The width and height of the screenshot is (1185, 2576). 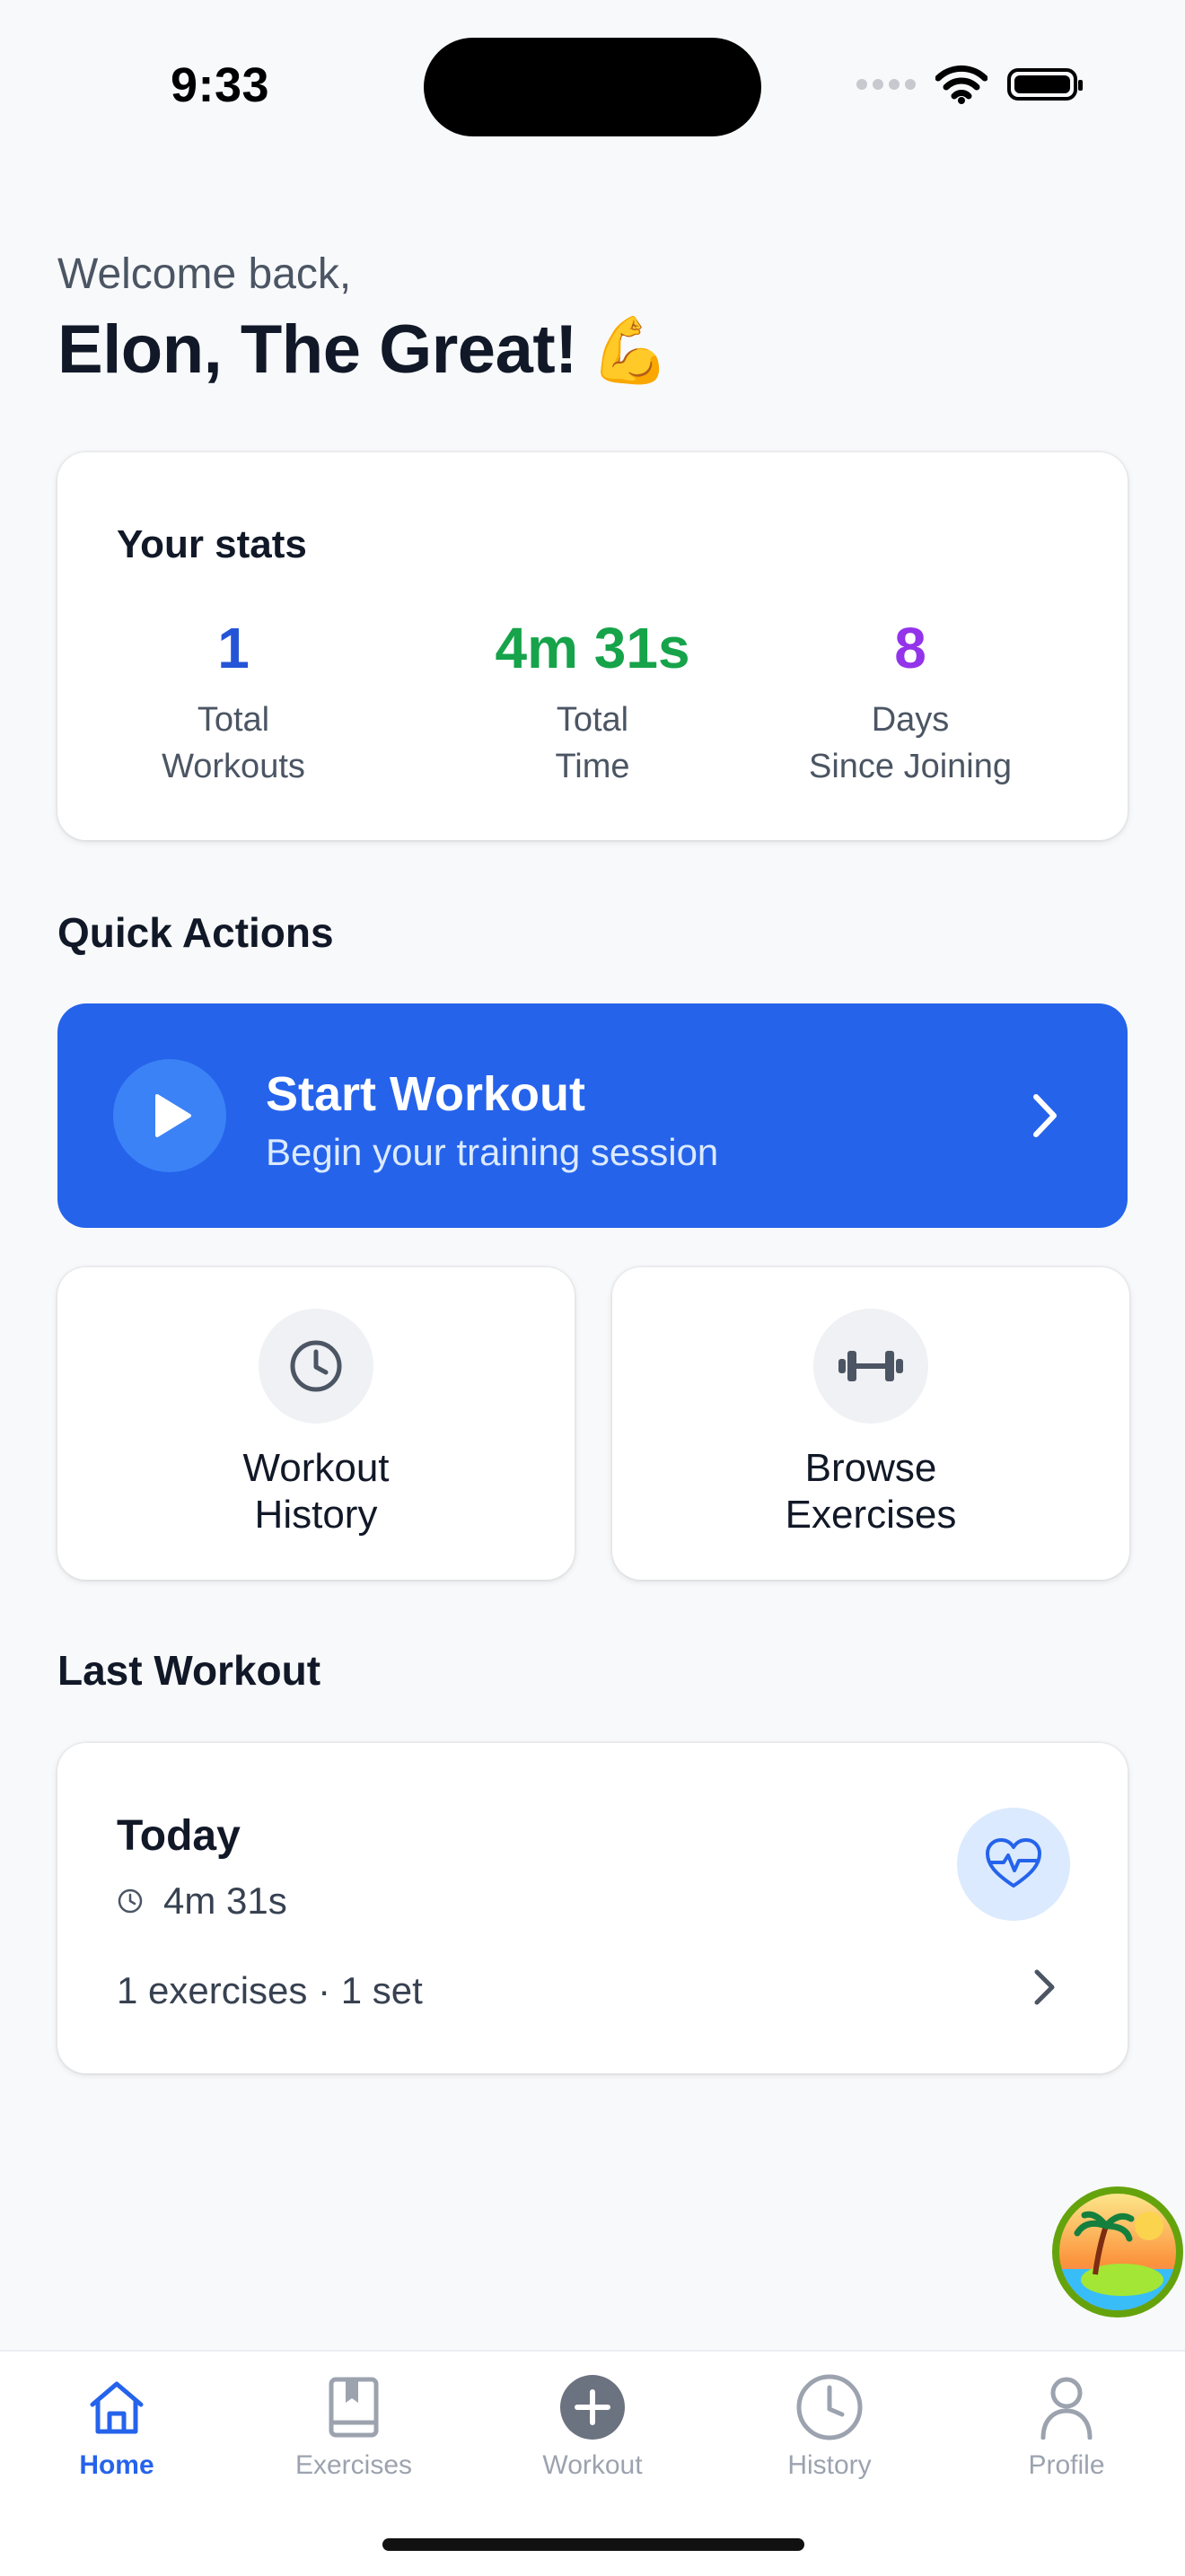 I want to click on browse-exercises-button: Browse Exercises, so click(x=870, y=1423).